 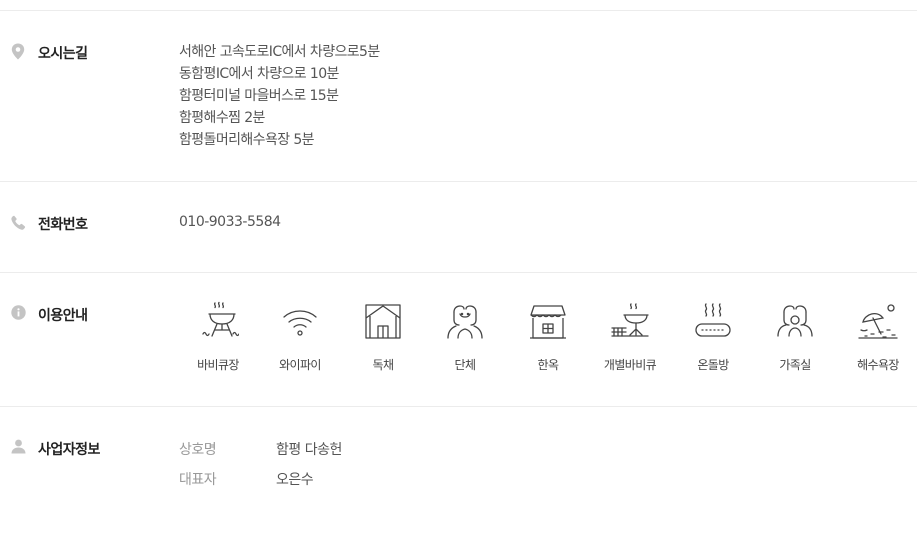 I want to click on directions-line: 함평돌머리해수욕장 5분, so click(x=247, y=140).